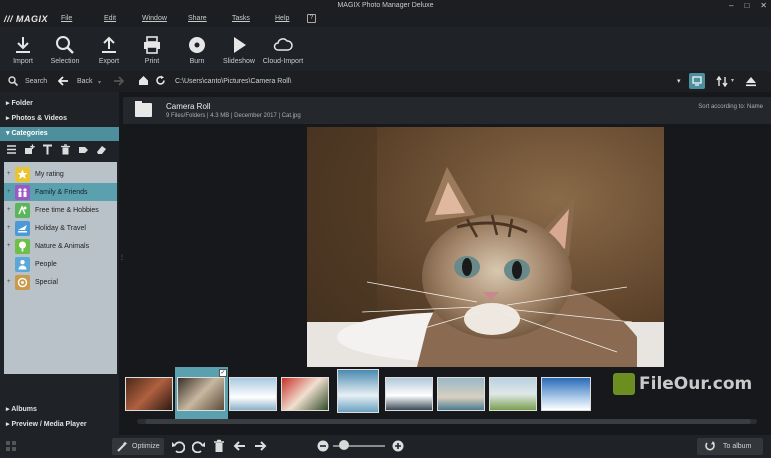 This screenshot has width=771, height=458. Describe the element at coordinates (13, 81) in the screenshot. I see `search-icon` at that location.